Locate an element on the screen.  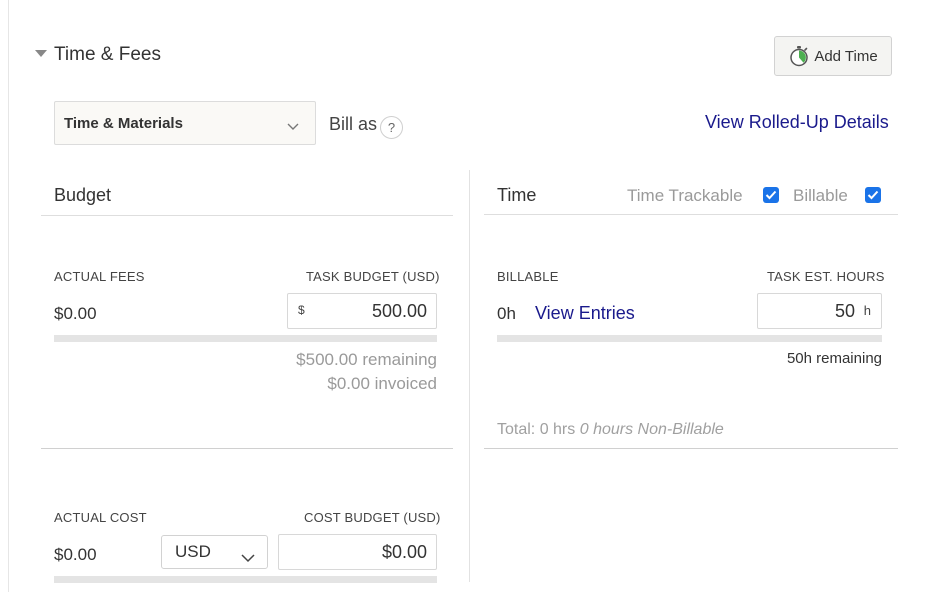
budget-invoiced: $0.00 invoiced is located at coordinates (382, 383).